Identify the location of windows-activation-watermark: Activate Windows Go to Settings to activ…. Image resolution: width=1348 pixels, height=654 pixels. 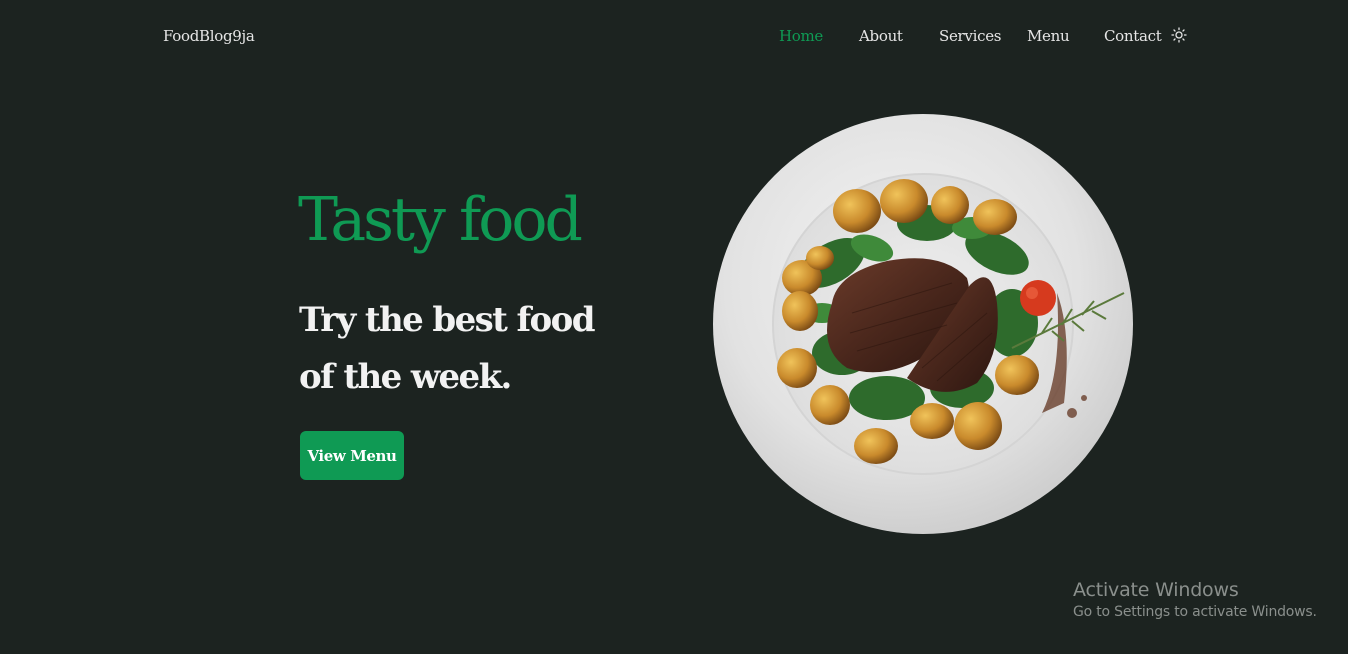
(1195, 601).